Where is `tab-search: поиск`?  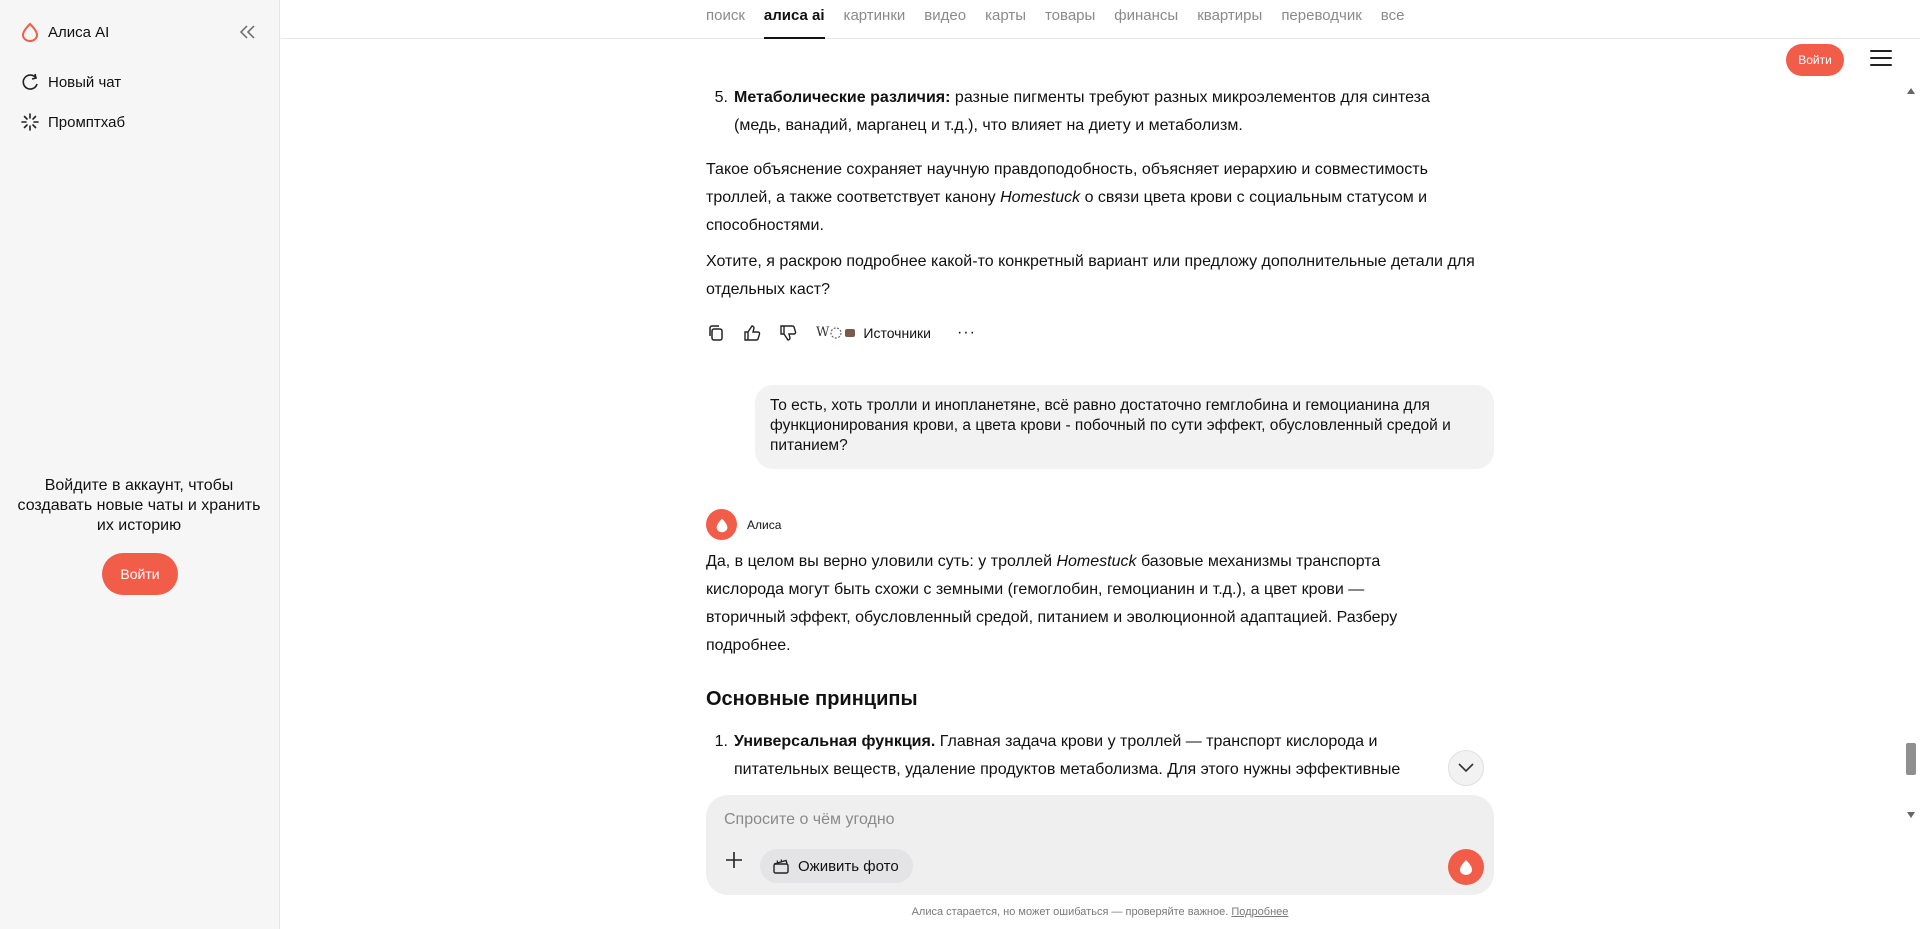 tab-search: поиск is located at coordinates (725, 19).